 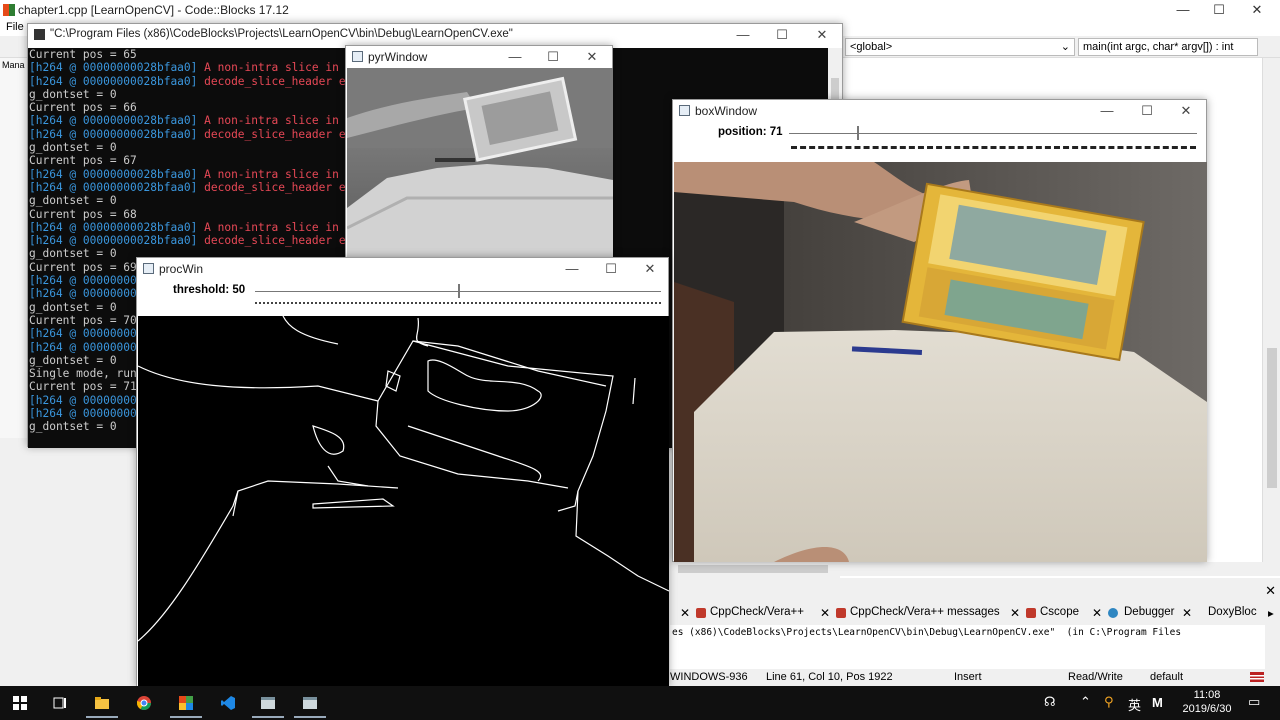 What do you see at coordinates (1254, 702) in the screenshot?
I see `action-center-icon: ▭` at bounding box center [1254, 702].